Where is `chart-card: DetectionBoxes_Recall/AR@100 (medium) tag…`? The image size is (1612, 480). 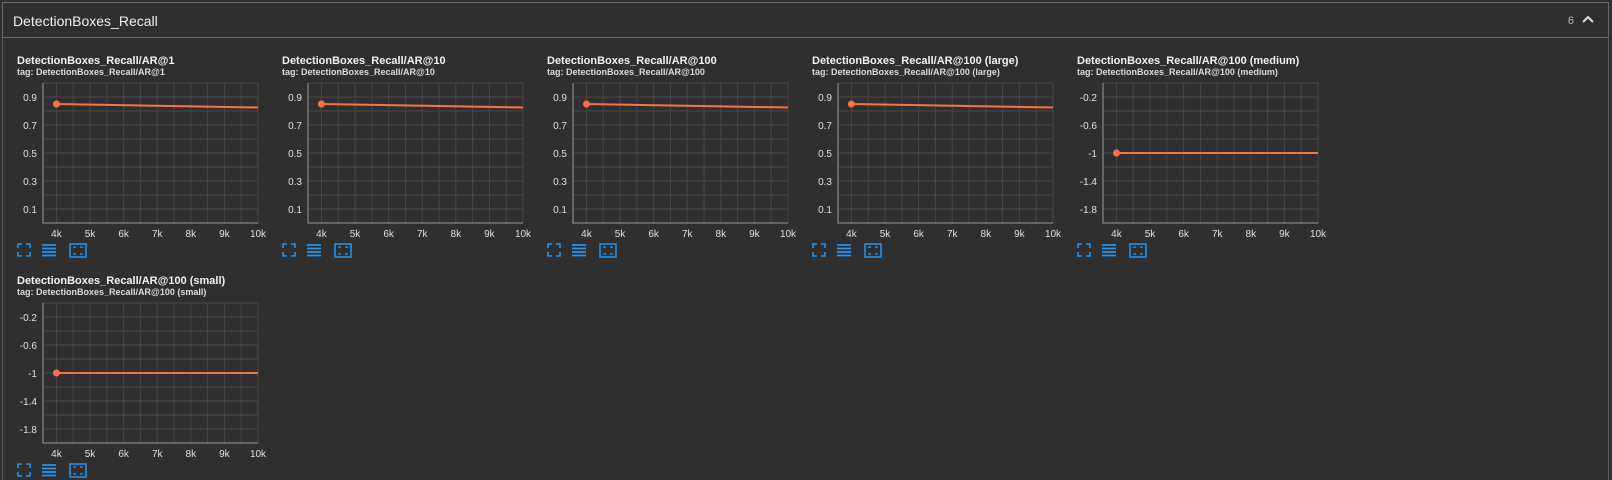 chart-card: DetectionBoxes_Recall/AR@100 (medium) tag… is located at coordinates (1195, 148).